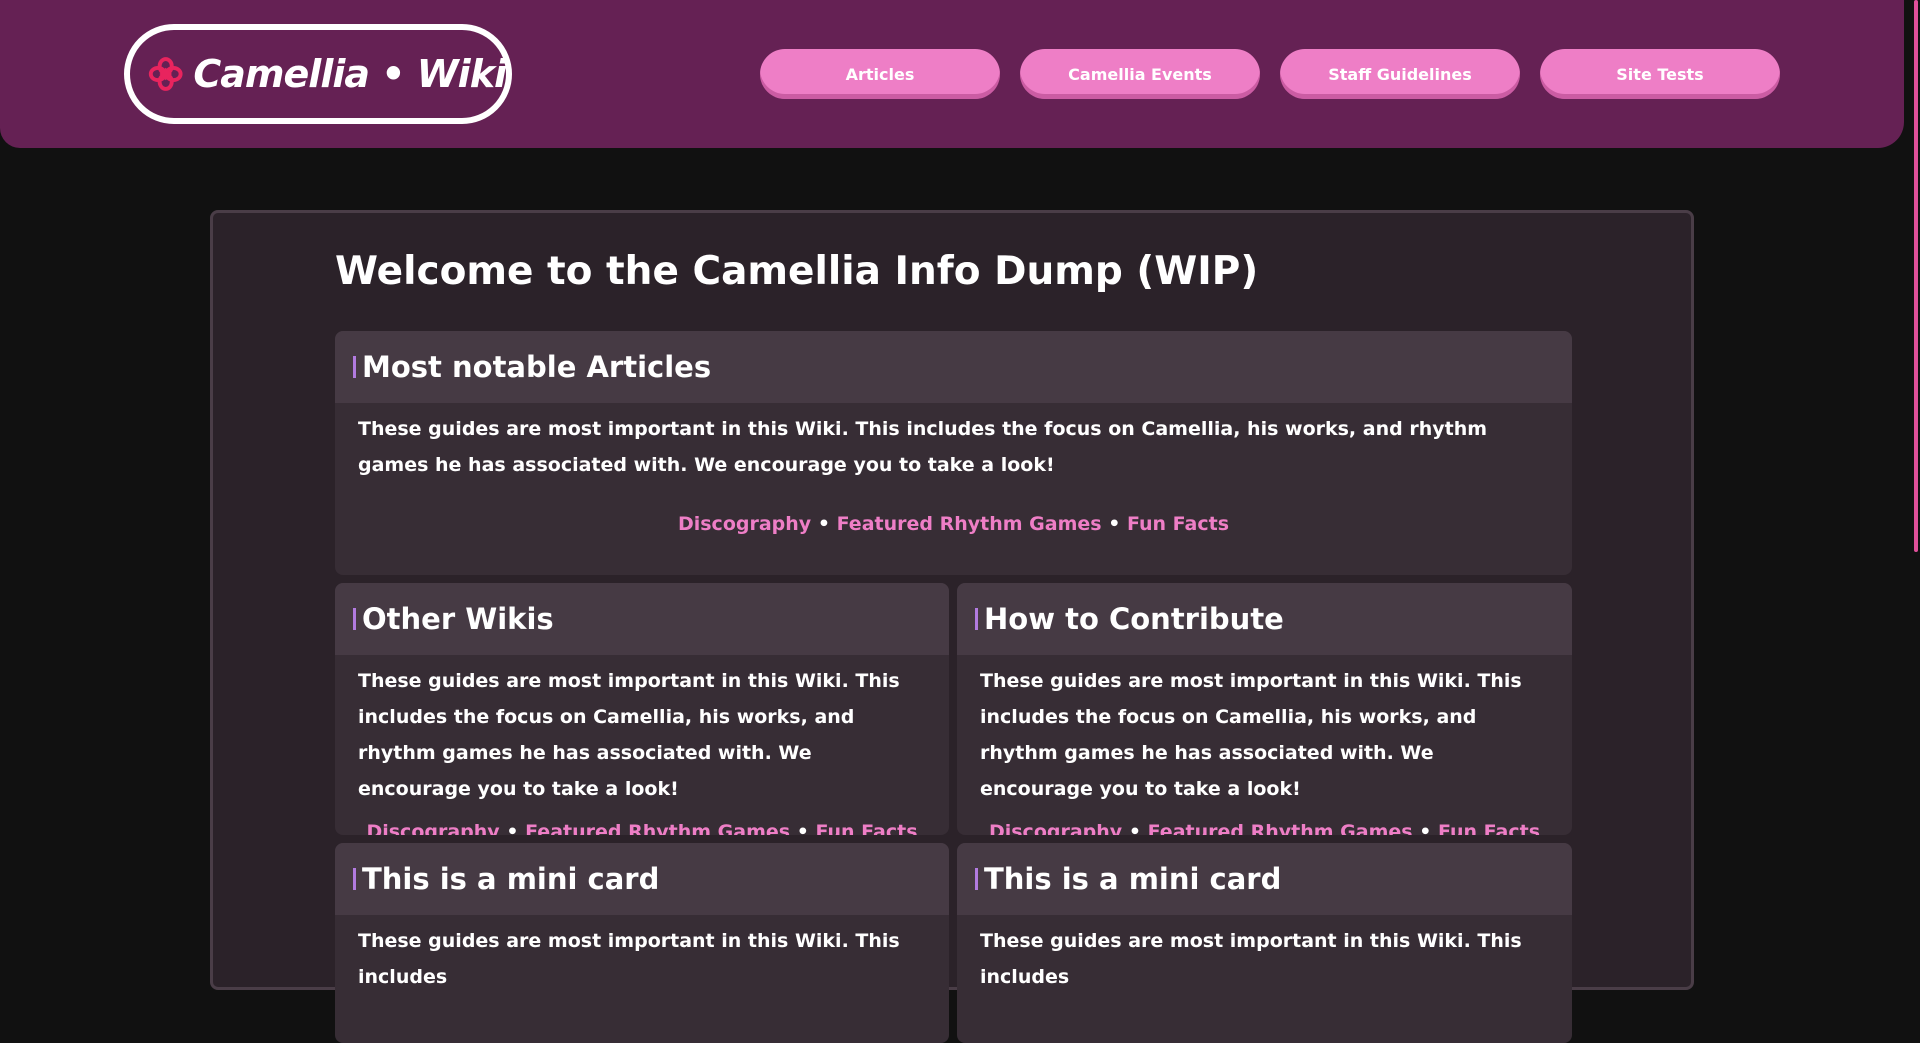  What do you see at coordinates (953, 367) in the screenshot?
I see `card-header: Most notable Articles` at bounding box center [953, 367].